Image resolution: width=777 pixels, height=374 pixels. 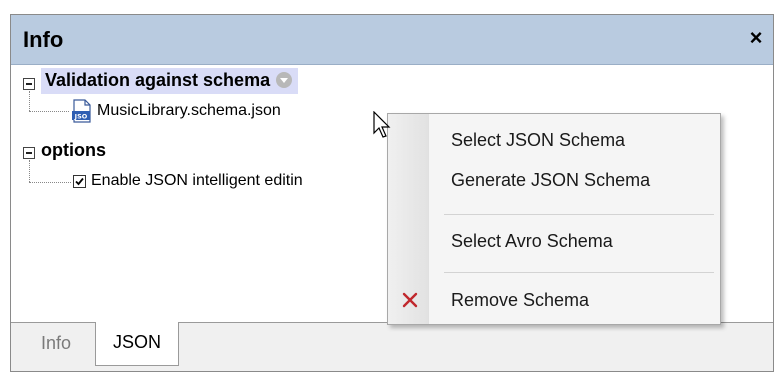 What do you see at coordinates (284, 80) in the screenshot?
I see `add-schema-dropdown-icon` at bounding box center [284, 80].